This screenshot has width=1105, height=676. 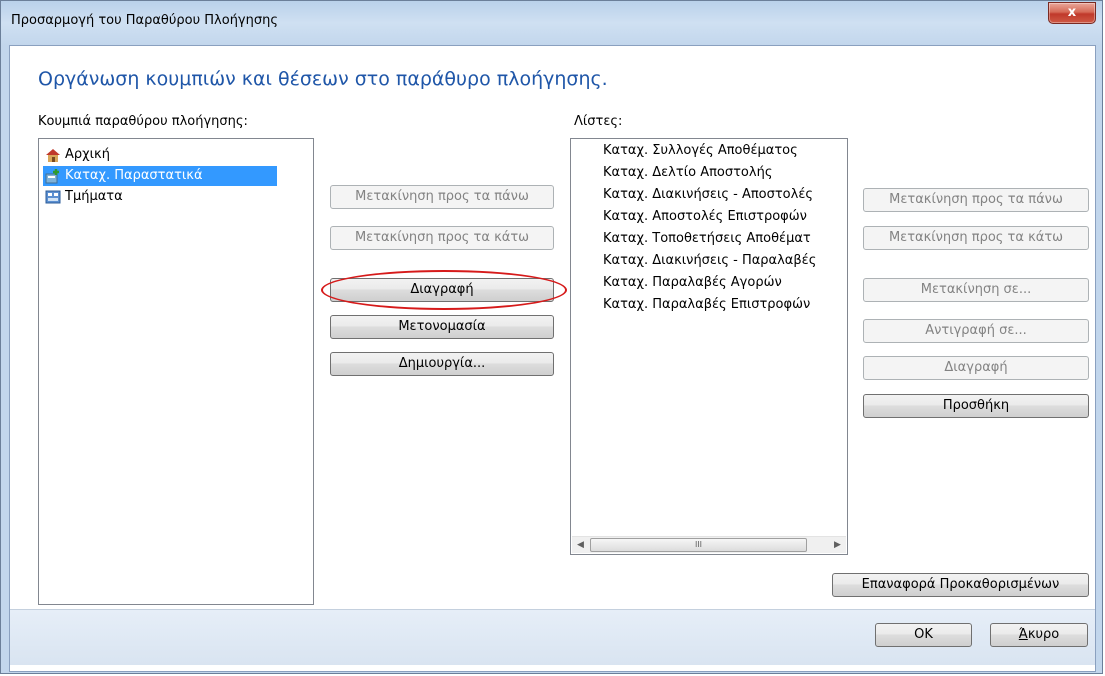 What do you see at coordinates (53, 197) in the screenshot?
I see `departments-icon` at bounding box center [53, 197].